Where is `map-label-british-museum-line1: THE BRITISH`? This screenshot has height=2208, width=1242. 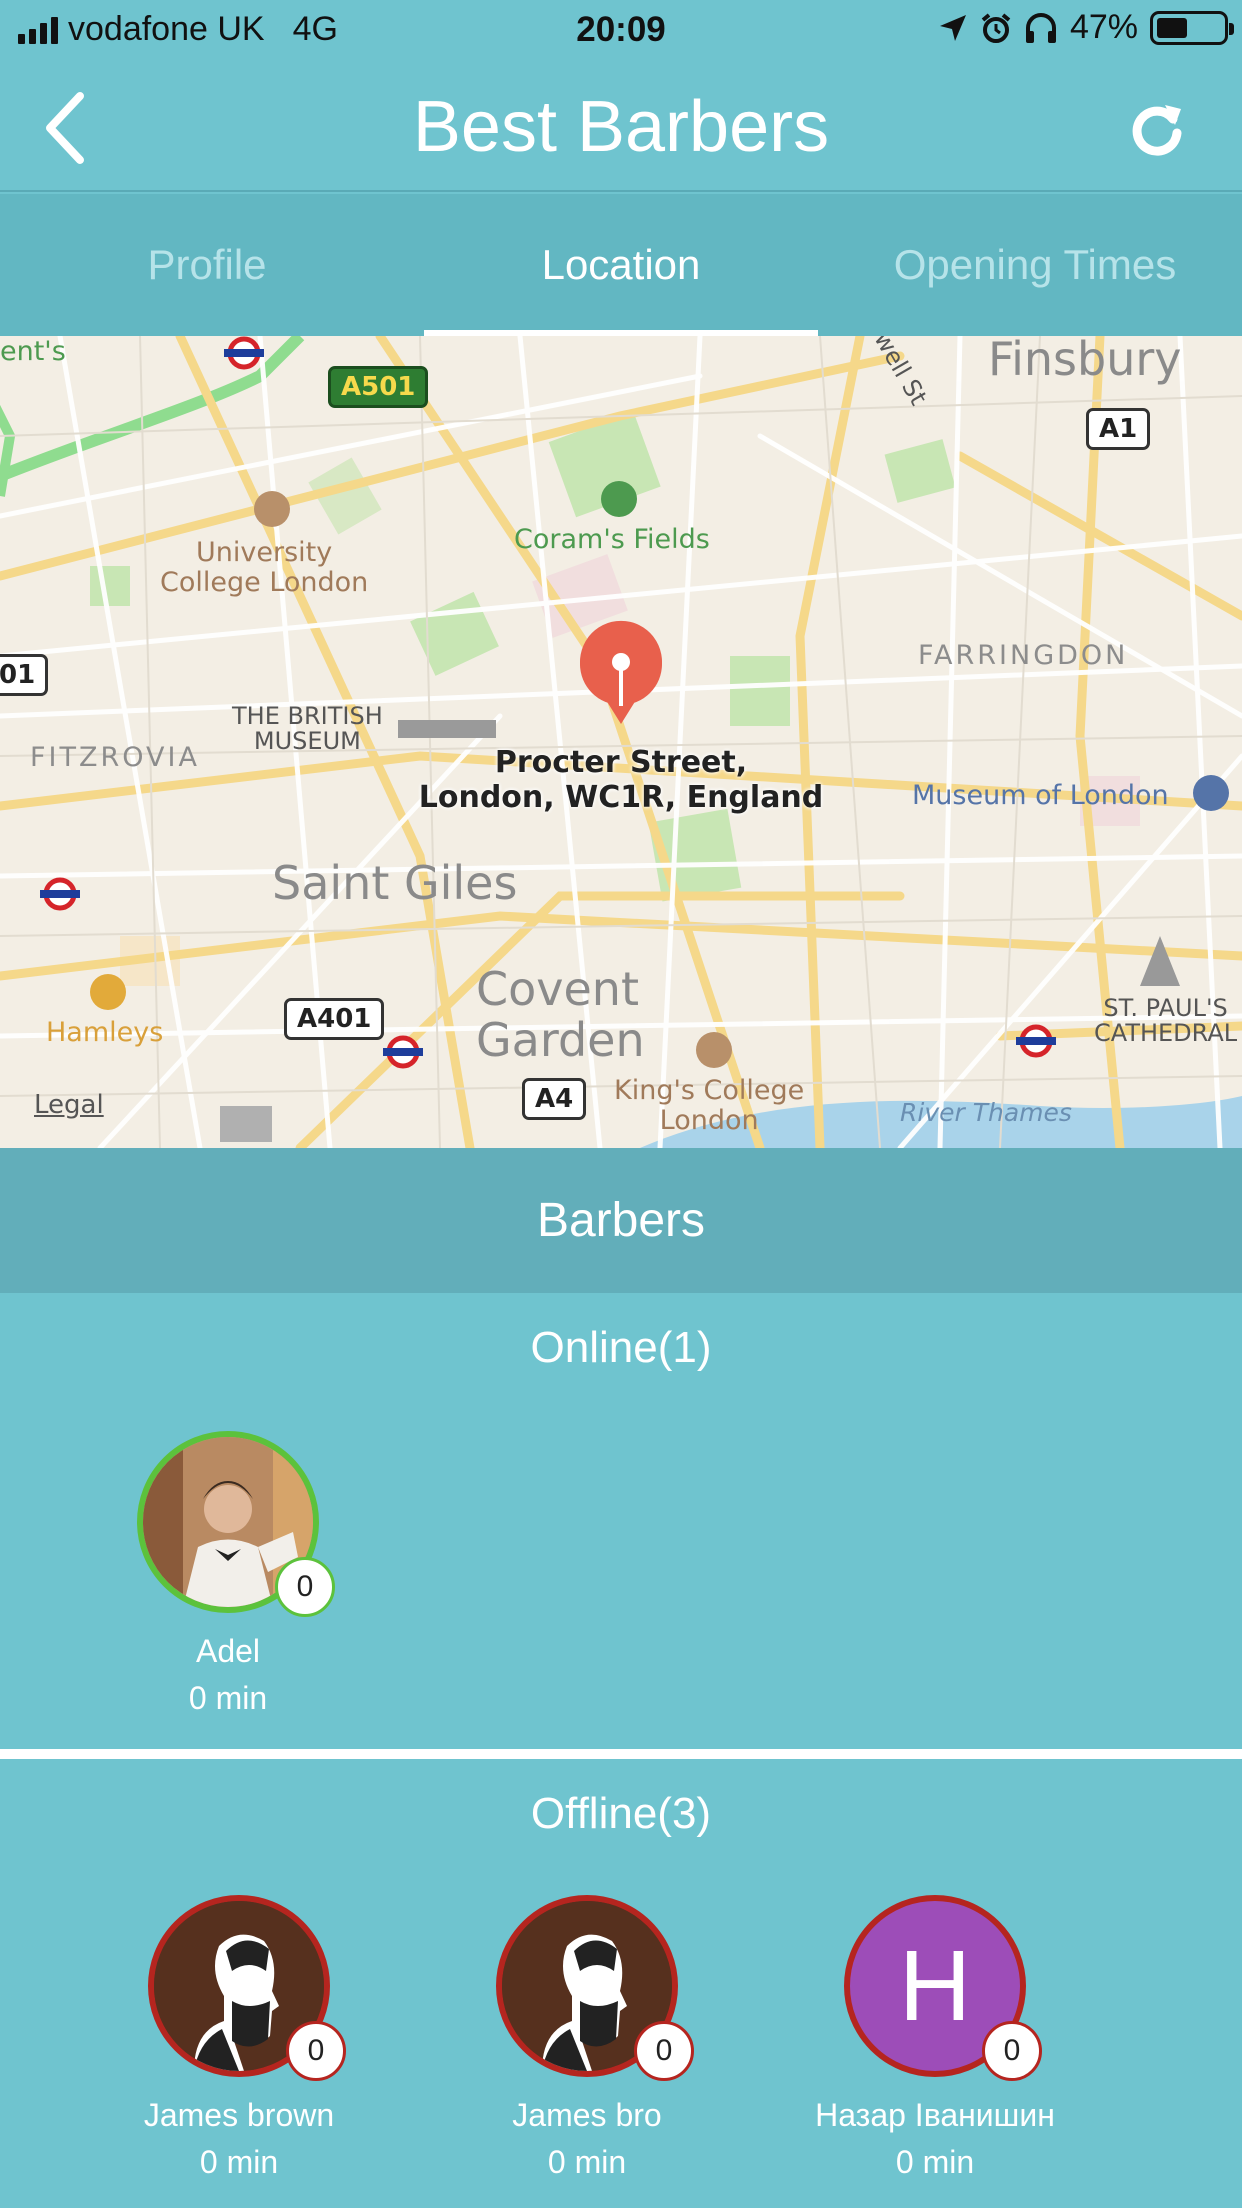 map-label-british-museum-line1: THE BRITISH is located at coordinates (307, 716).